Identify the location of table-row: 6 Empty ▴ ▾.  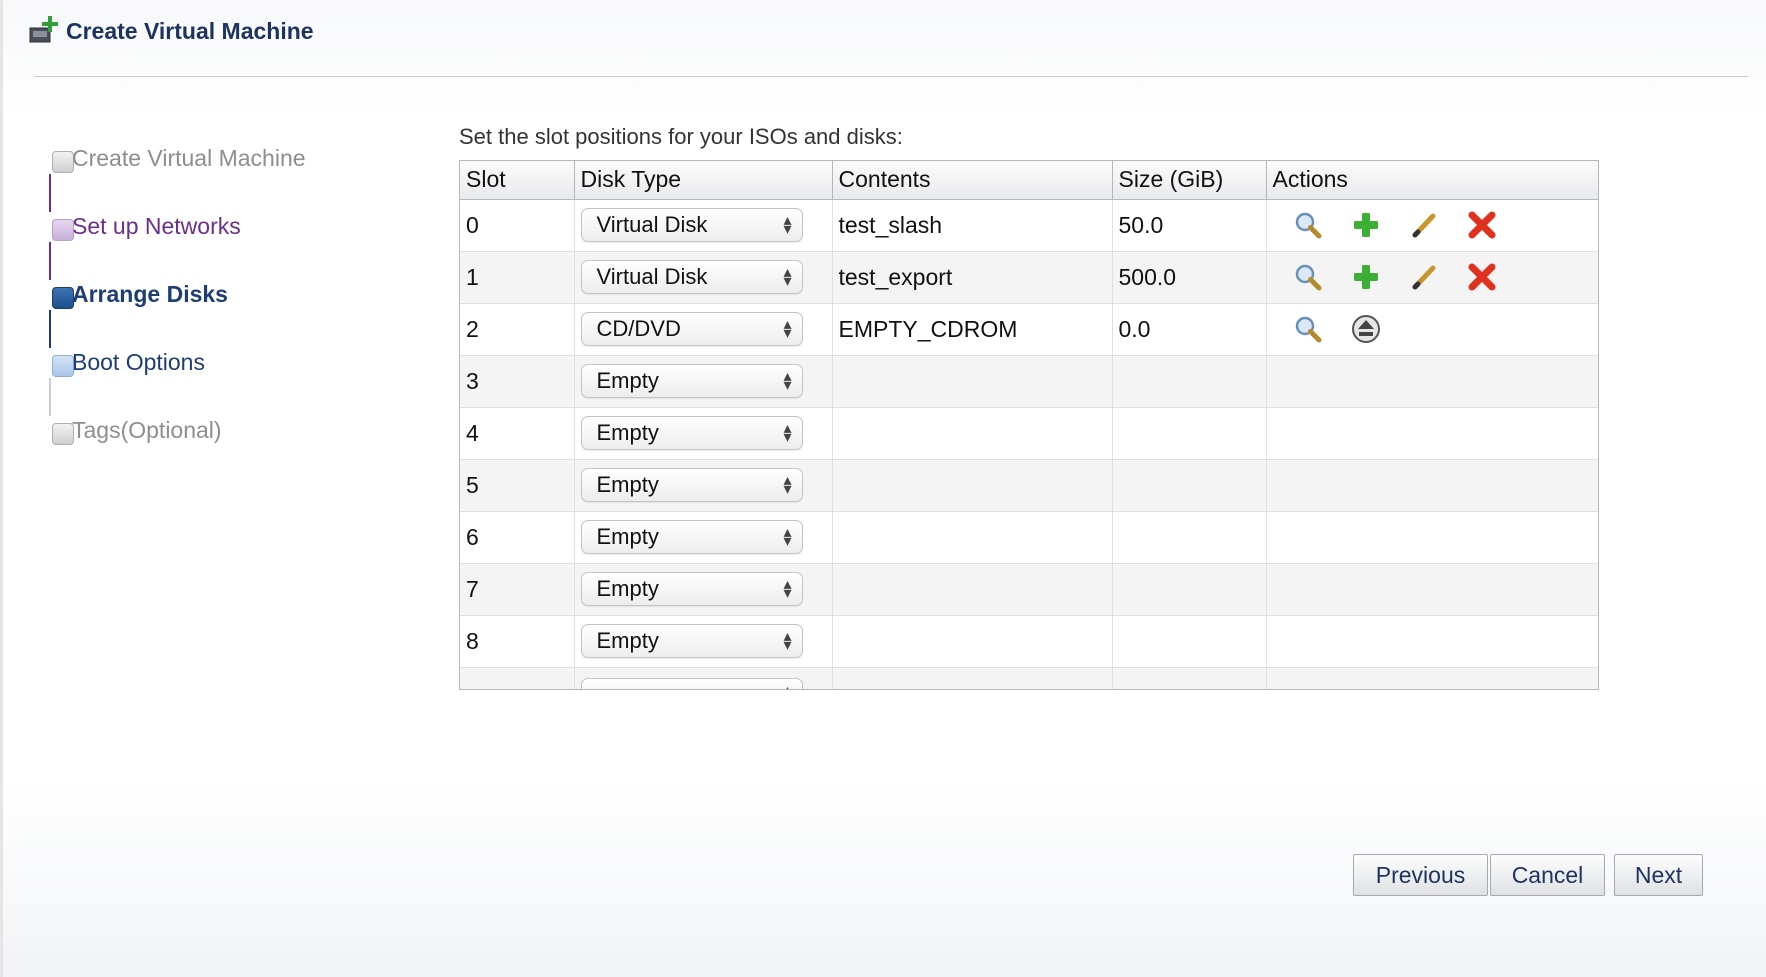
(1029, 537).